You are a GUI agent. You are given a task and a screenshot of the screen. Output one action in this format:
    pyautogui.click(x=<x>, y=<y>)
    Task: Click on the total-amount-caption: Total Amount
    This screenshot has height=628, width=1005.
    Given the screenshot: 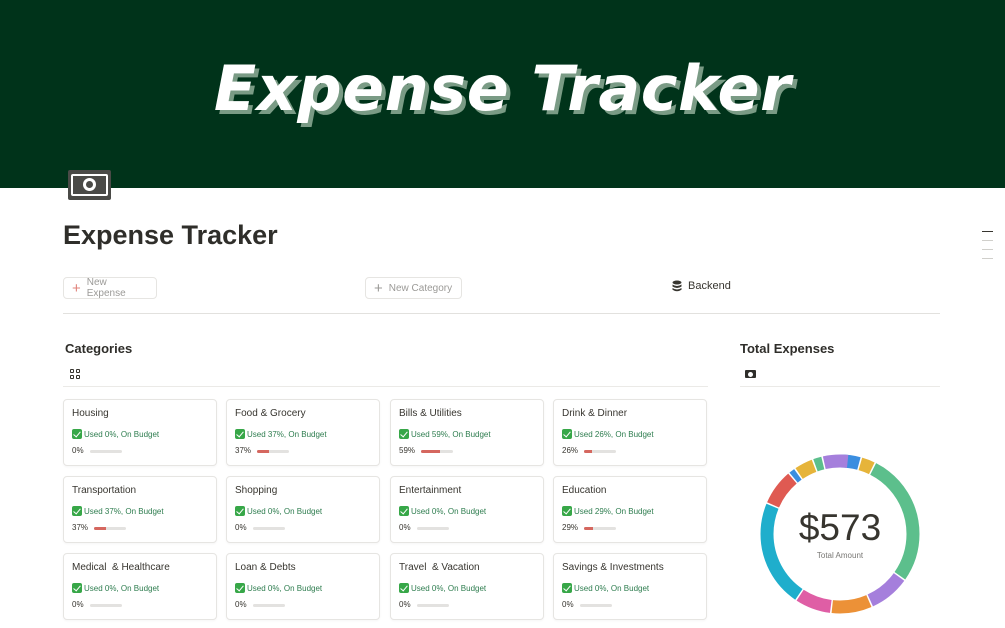 What is the action you would take?
    pyautogui.click(x=840, y=555)
    